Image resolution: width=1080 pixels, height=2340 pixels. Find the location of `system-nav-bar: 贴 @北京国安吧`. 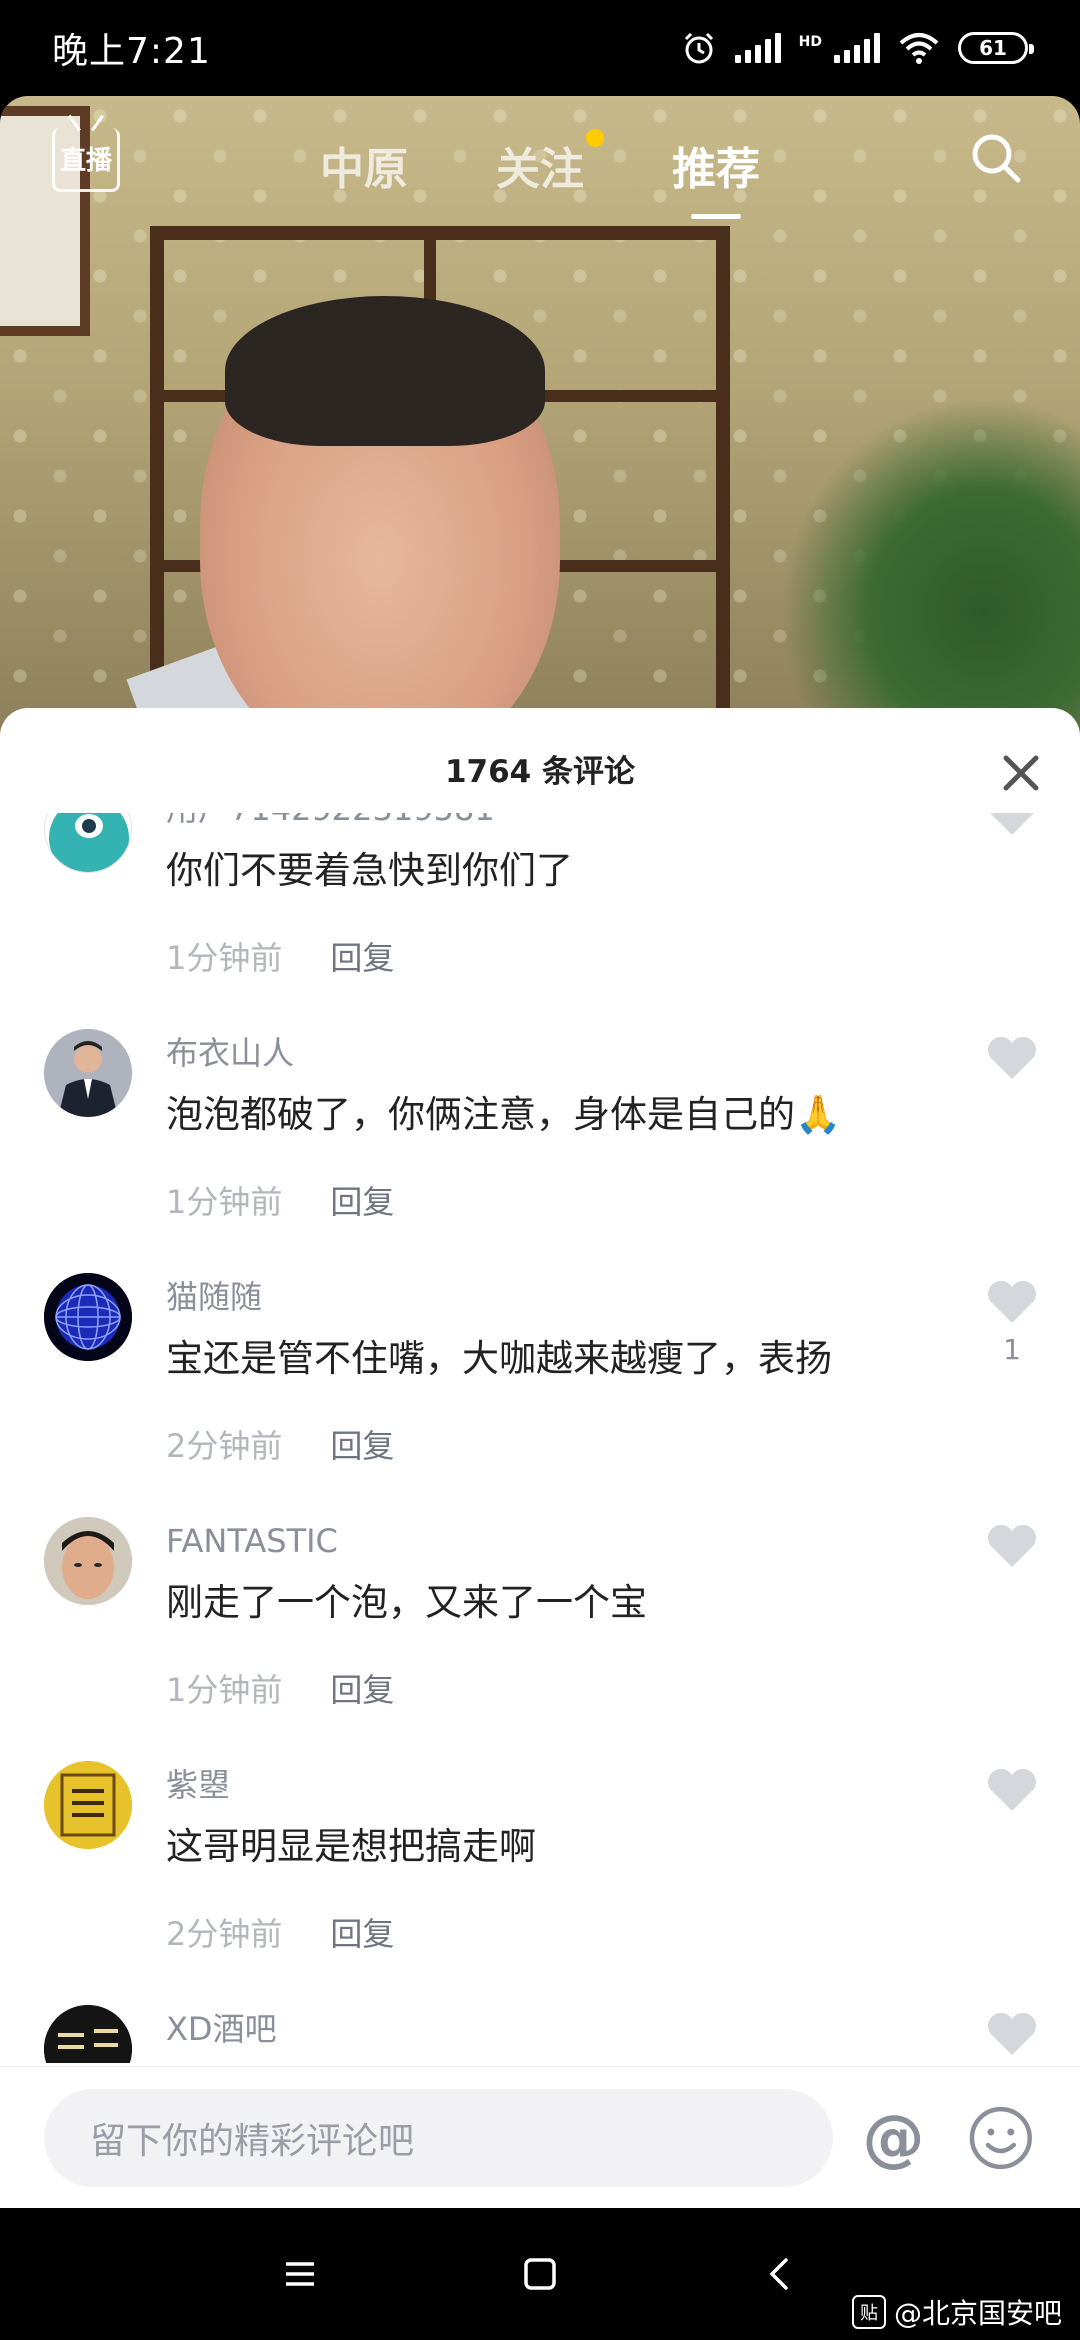

system-nav-bar: 贴 @北京国安吧 is located at coordinates (540, 2274).